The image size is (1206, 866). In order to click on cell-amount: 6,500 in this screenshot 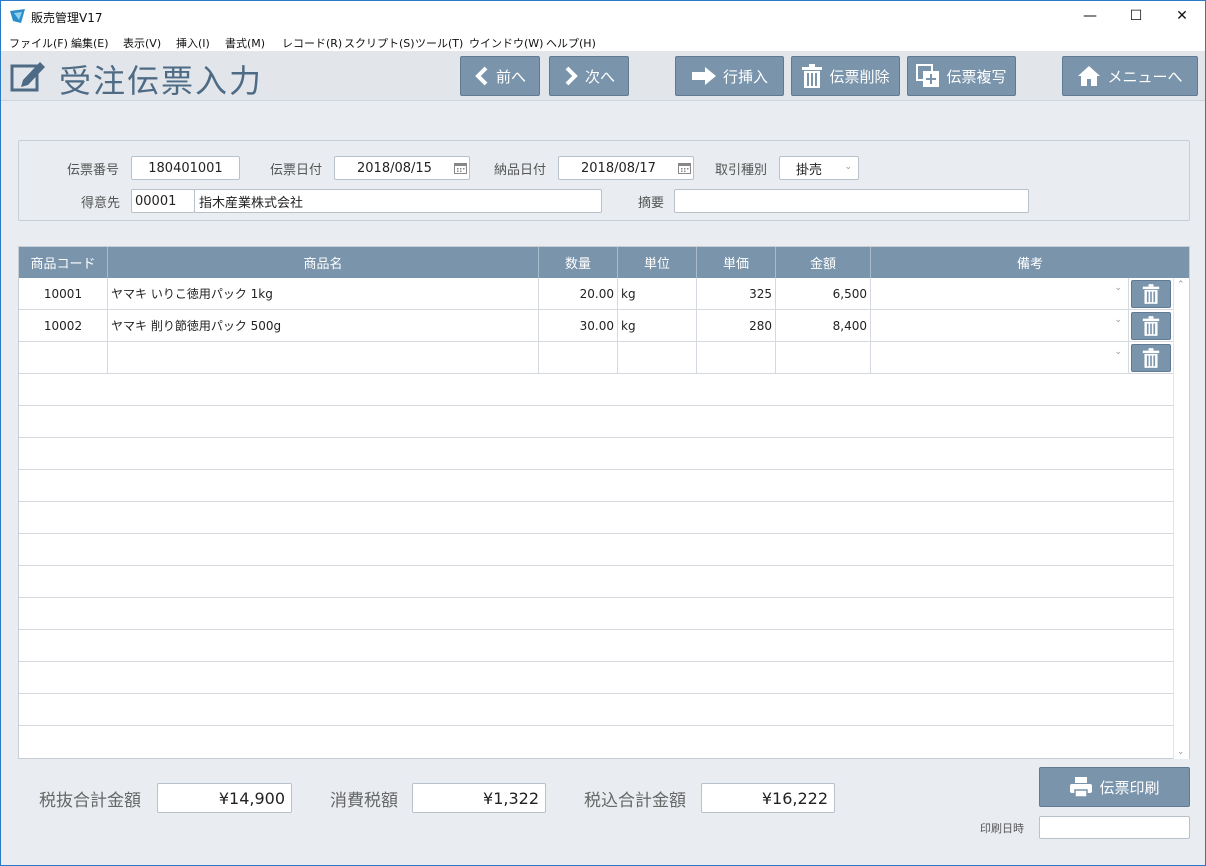, I will do `click(823, 293)`.